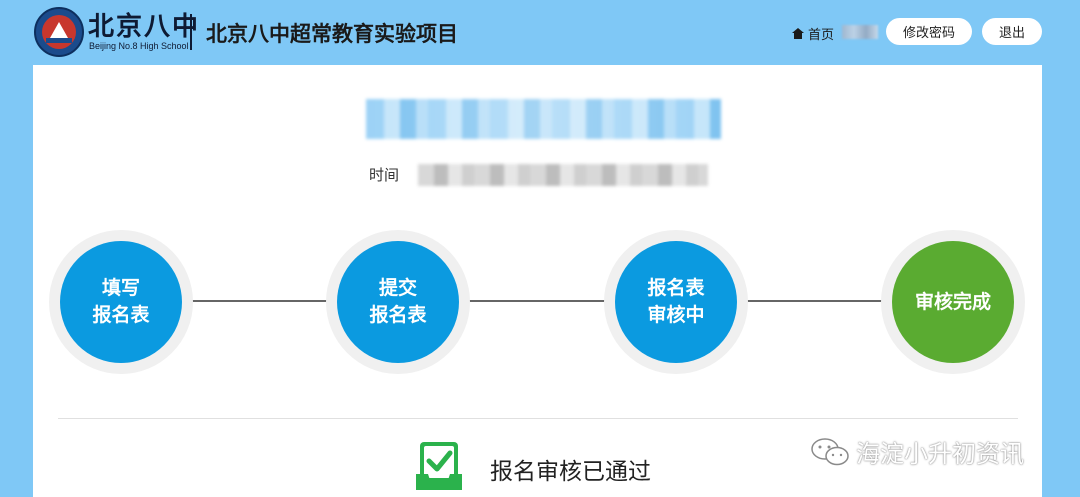 The width and height of the screenshot is (1080, 497). What do you see at coordinates (830, 451) in the screenshot?
I see `wechat-icon` at bounding box center [830, 451].